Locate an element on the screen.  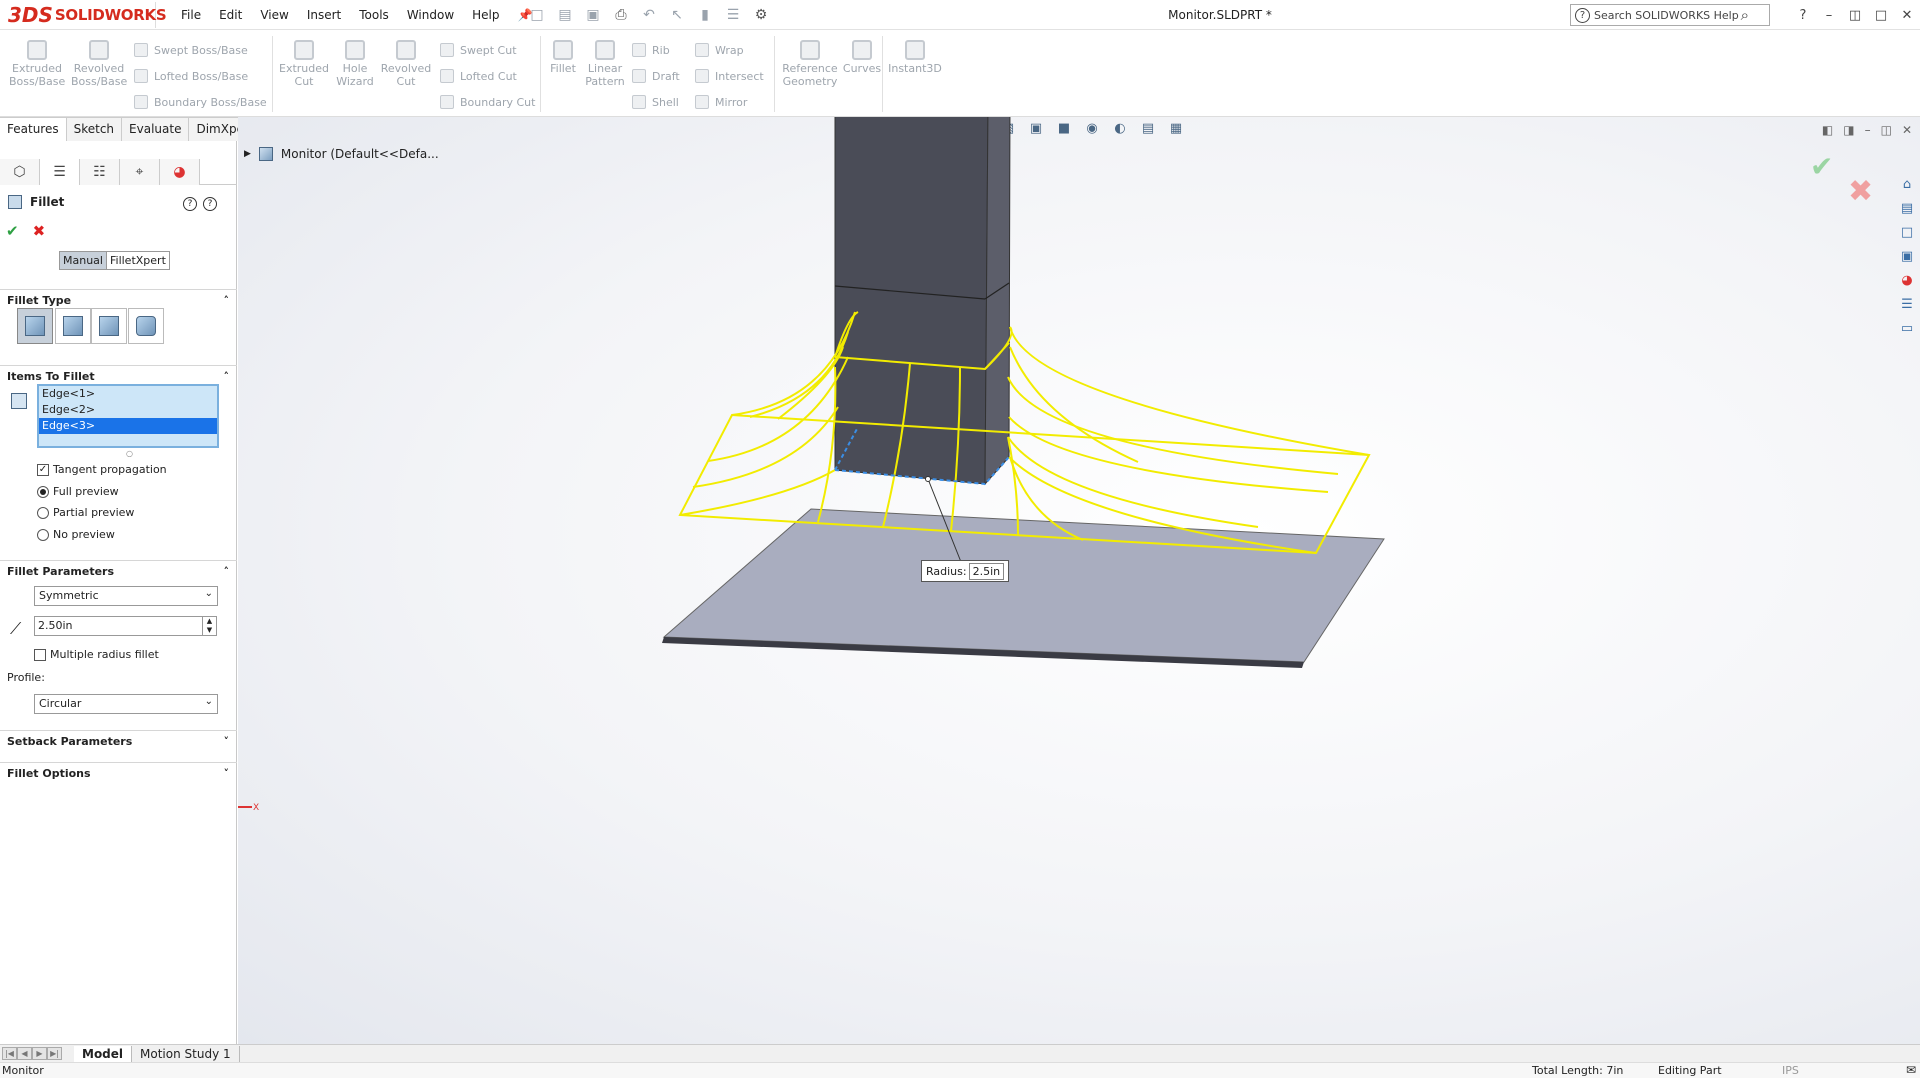
edges-selection-list: Edge<1> Edge<2> Edge<3> is located at coordinates (128, 416).